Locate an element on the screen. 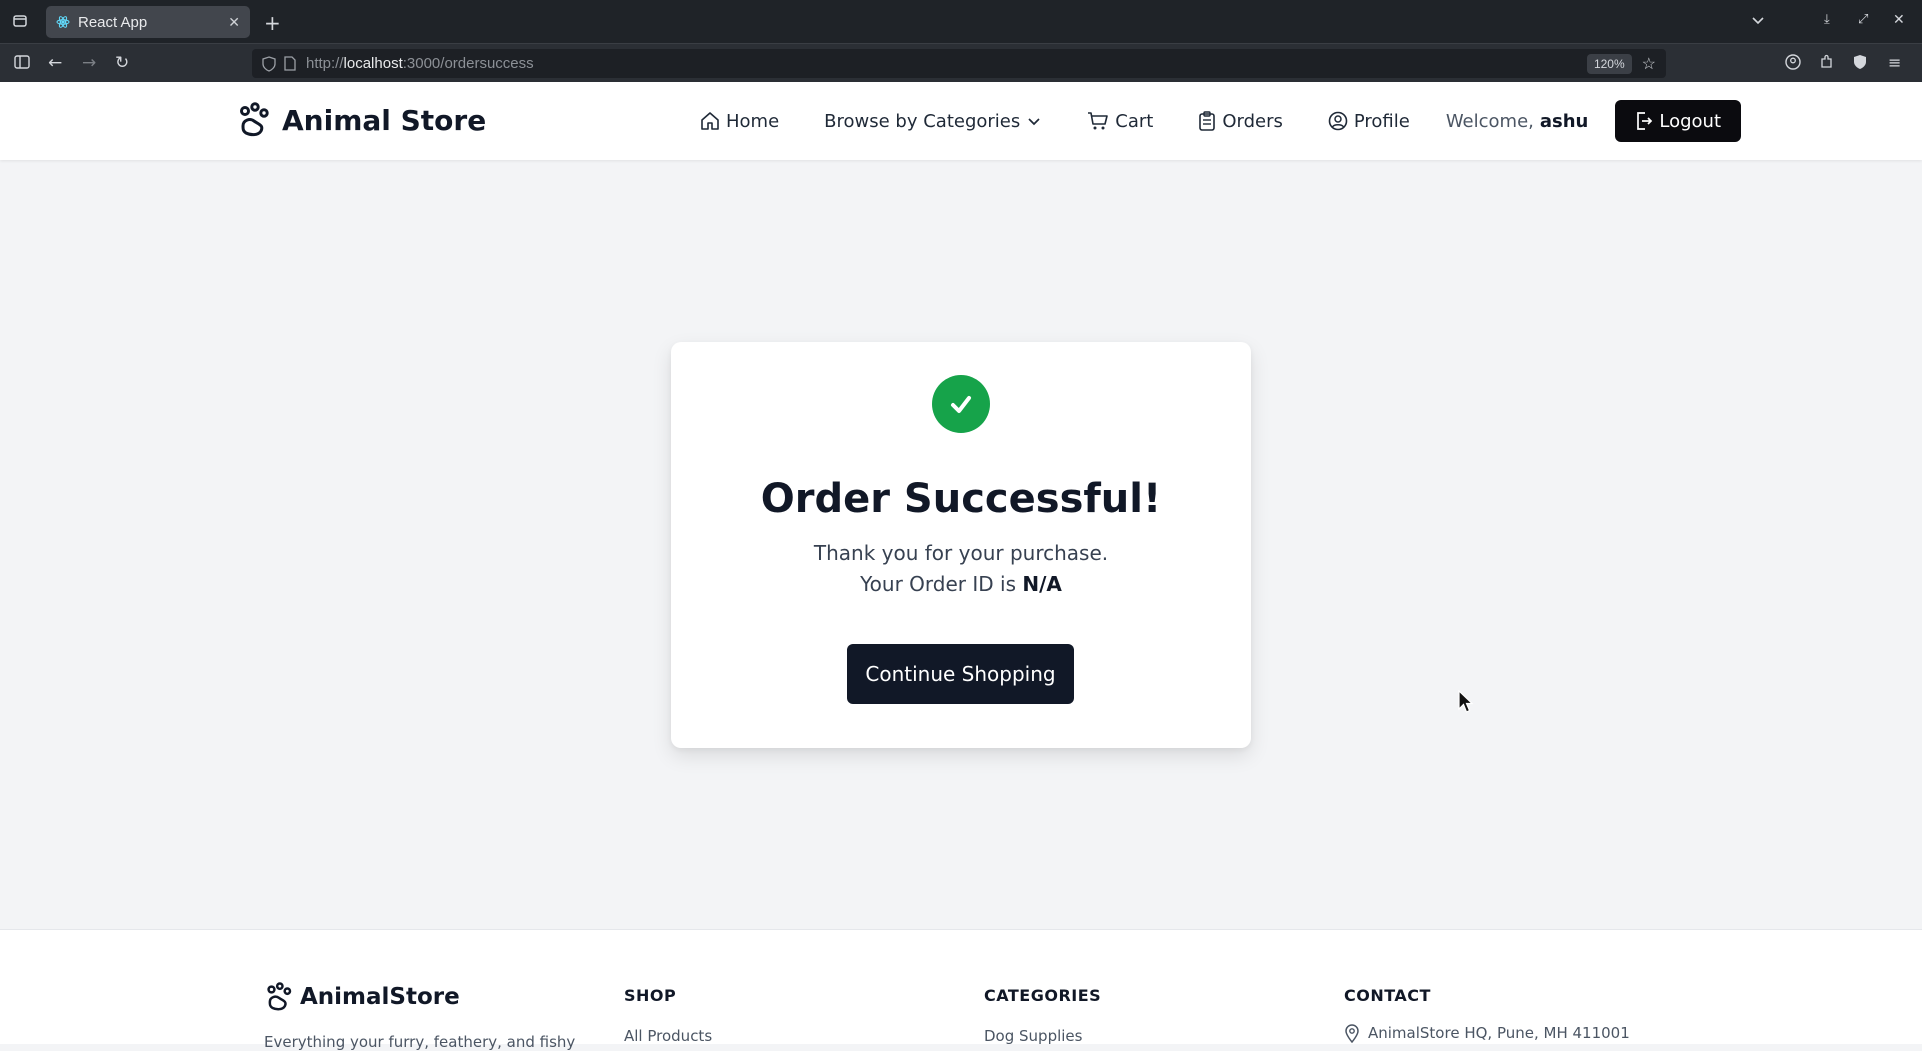 This screenshot has width=1922, height=1051. nav-profile: Profile is located at coordinates (1369, 121).